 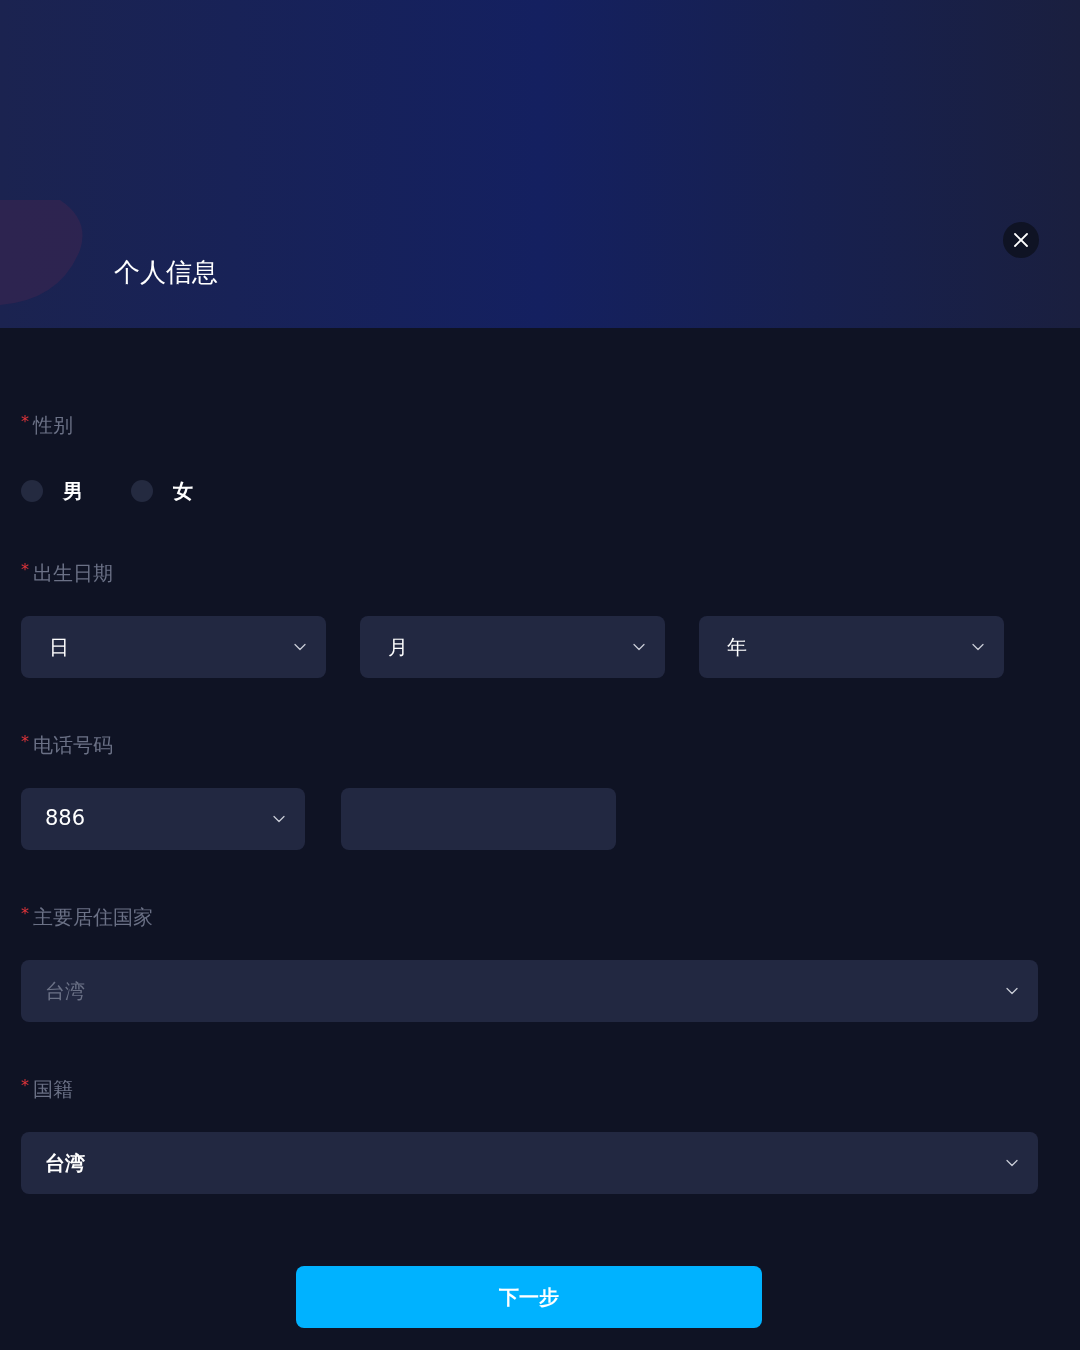 What do you see at coordinates (53, 425) in the screenshot?
I see `field-label: 性别` at bounding box center [53, 425].